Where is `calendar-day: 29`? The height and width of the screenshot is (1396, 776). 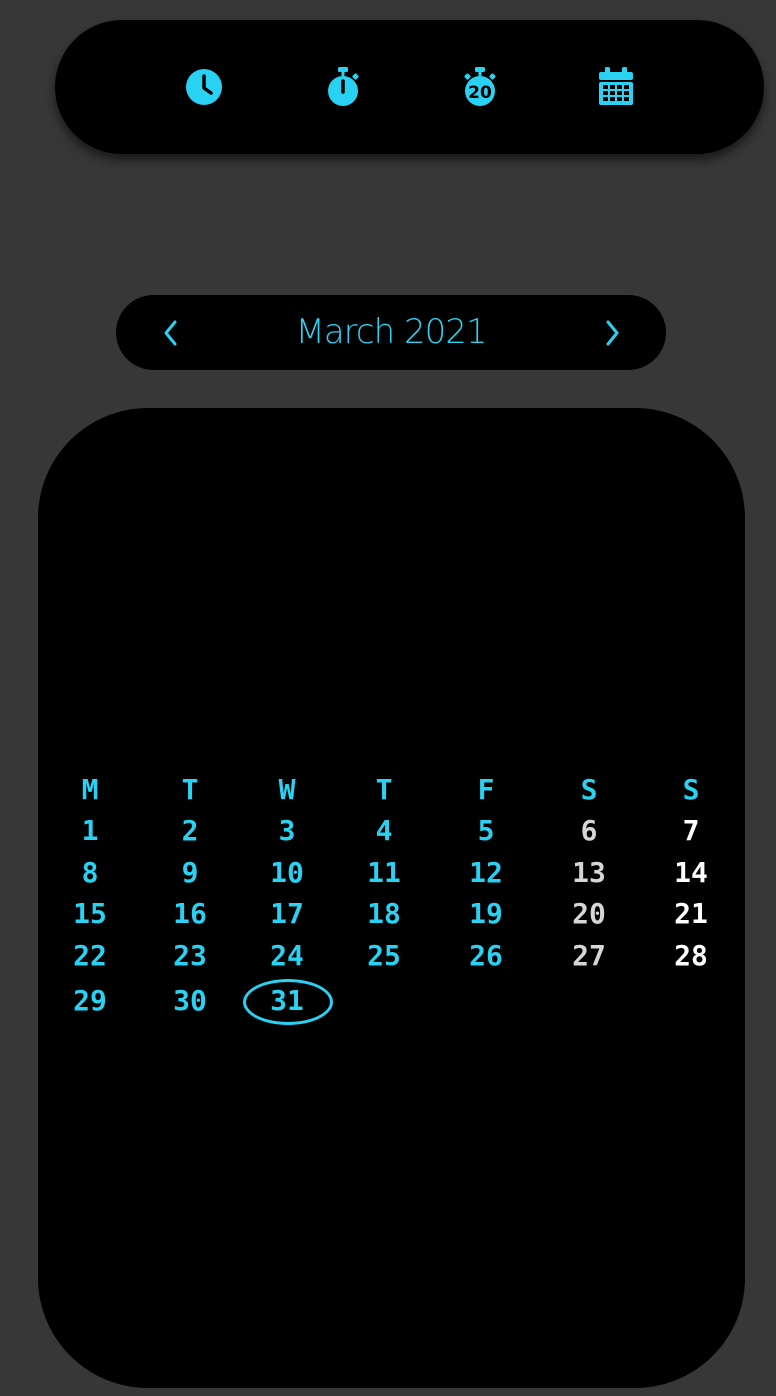 calendar-day: 29 is located at coordinates (90, 1001).